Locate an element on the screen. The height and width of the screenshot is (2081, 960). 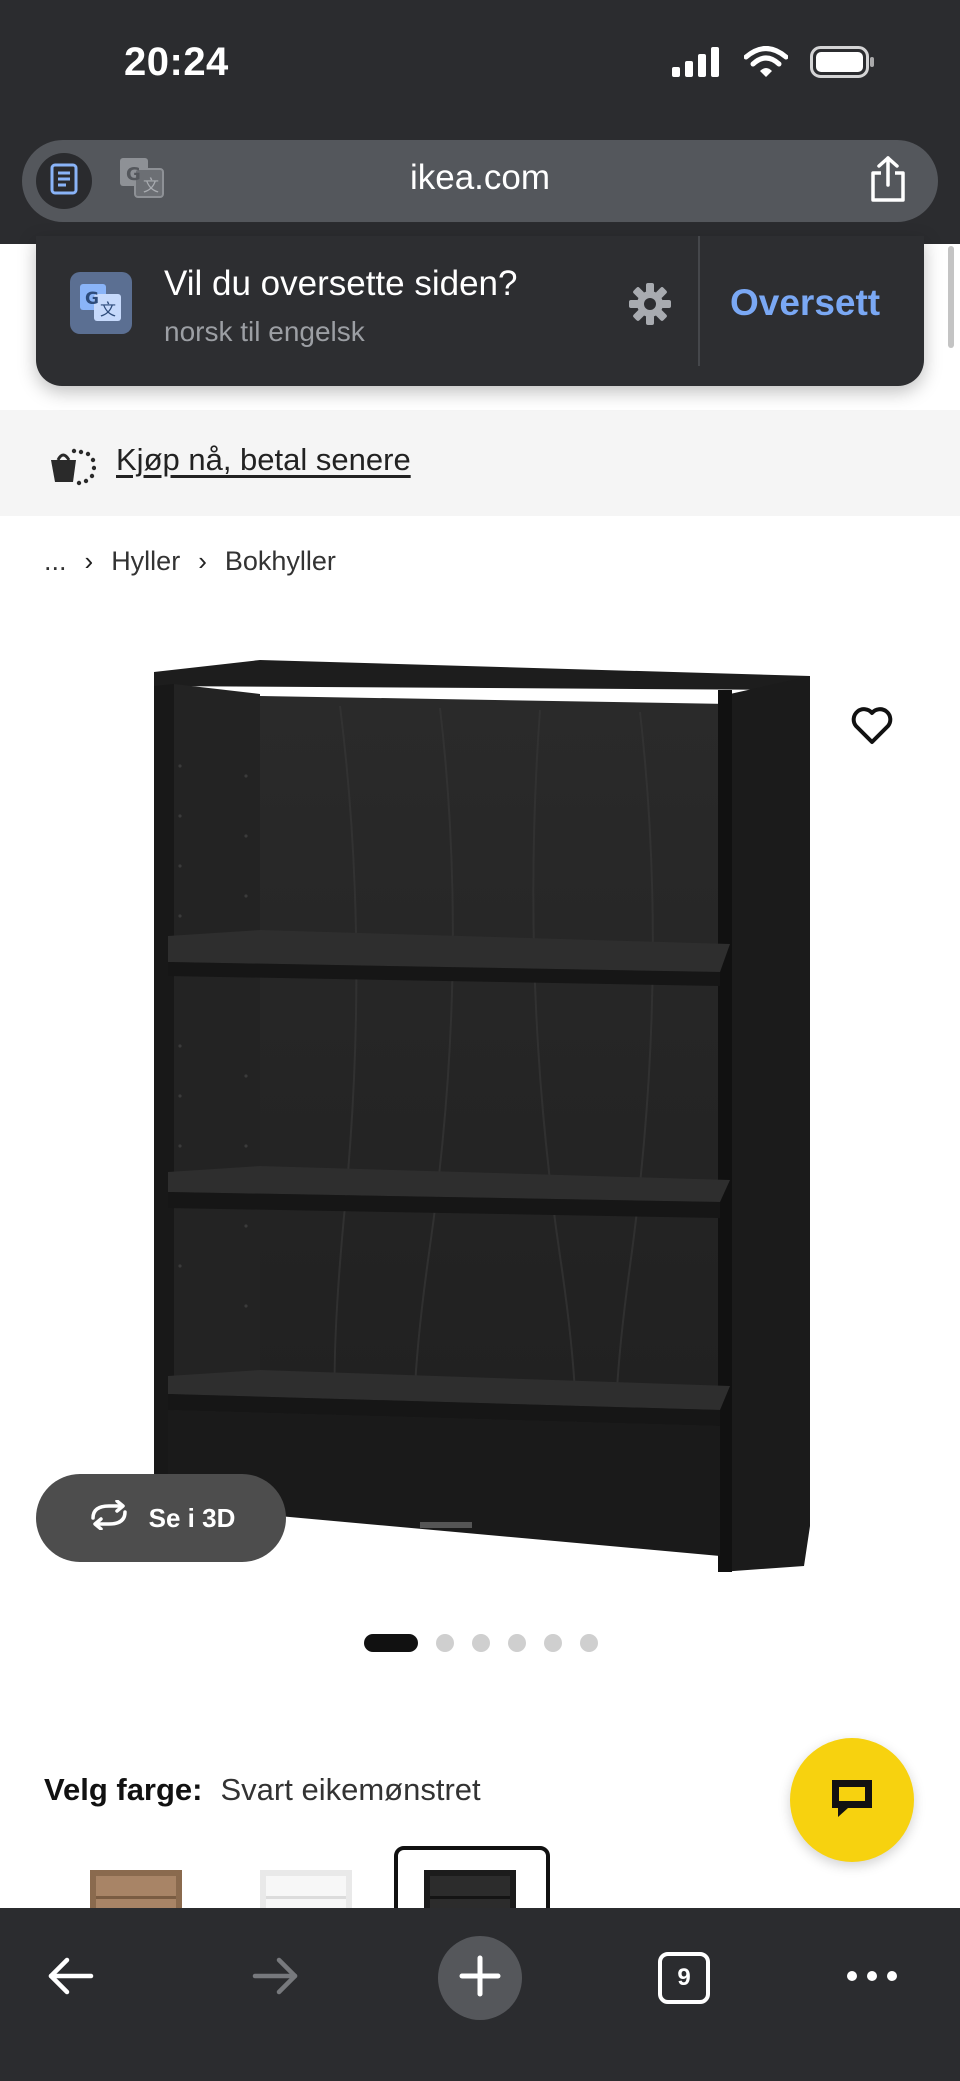
gear-icon is located at coordinates (650, 306).